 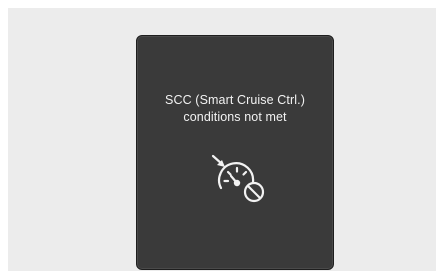 What do you see at coordinates (240, 179) in the screenshot?
I see `cruise-control-unavailable-icon` at bounding box center [240, 179].